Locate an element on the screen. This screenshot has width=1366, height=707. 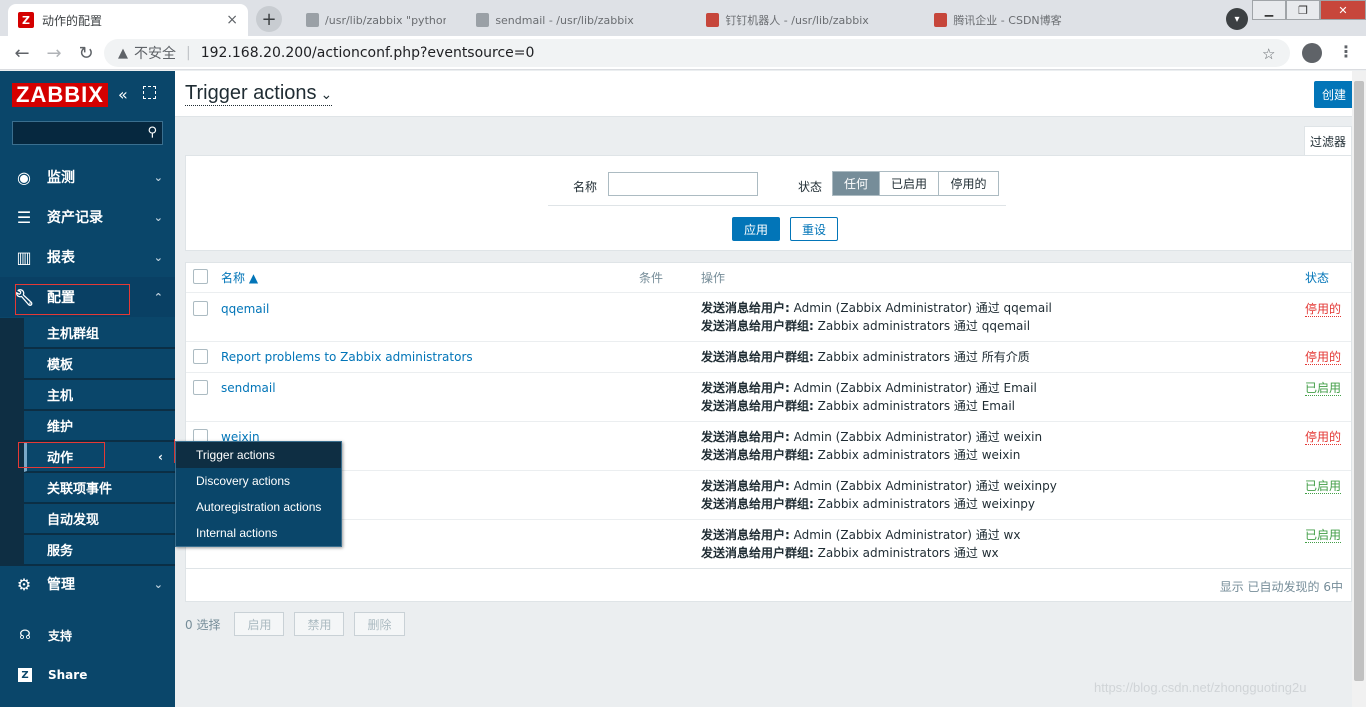
page-scrollbar is located at coordinates (1359, 389).